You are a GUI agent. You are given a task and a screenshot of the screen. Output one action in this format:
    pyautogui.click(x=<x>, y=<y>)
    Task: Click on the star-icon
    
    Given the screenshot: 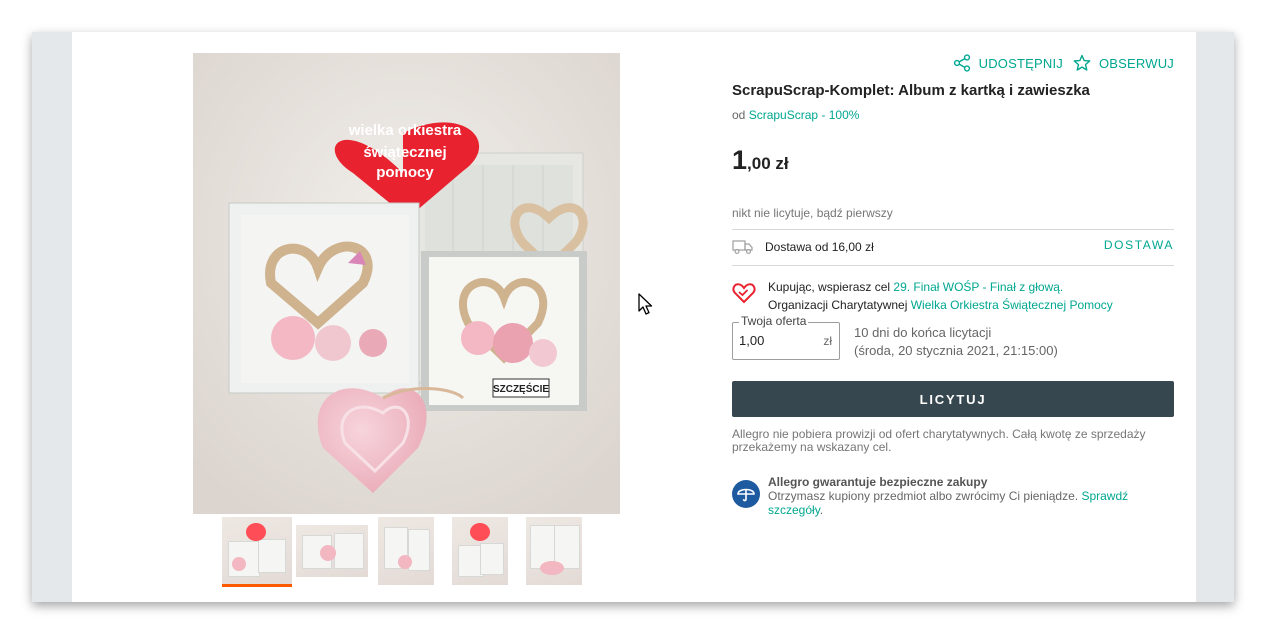 What is the action you would take?
    pyautogui.click(x=1082, y=62)
    